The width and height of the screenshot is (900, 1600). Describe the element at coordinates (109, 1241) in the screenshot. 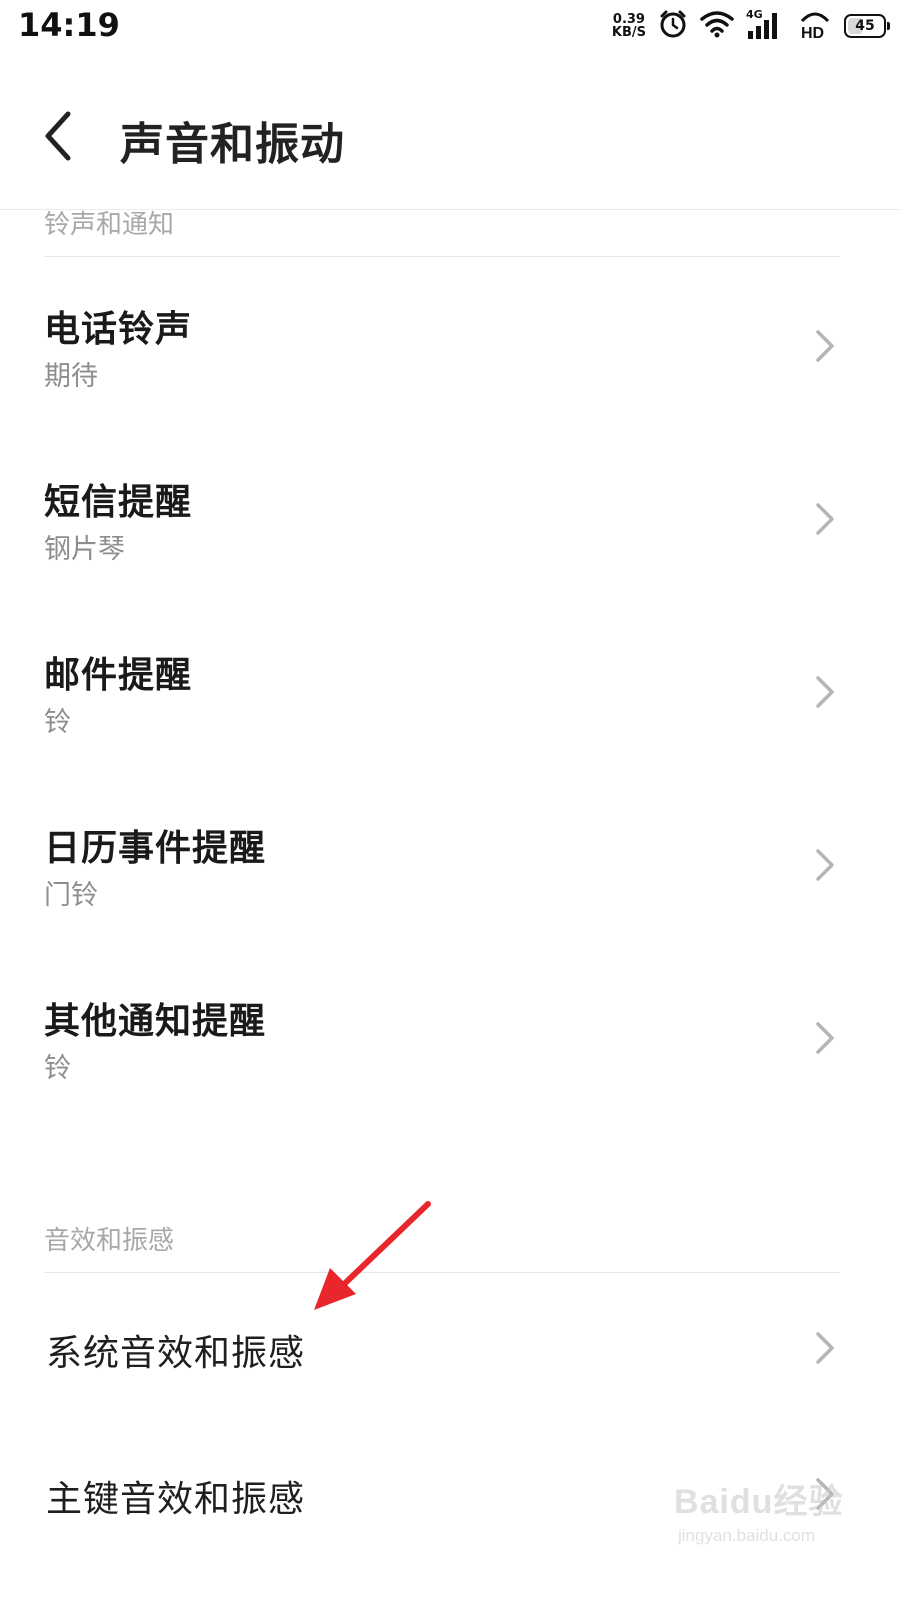

I see `section-header-effects: 音效和振感` at that location.